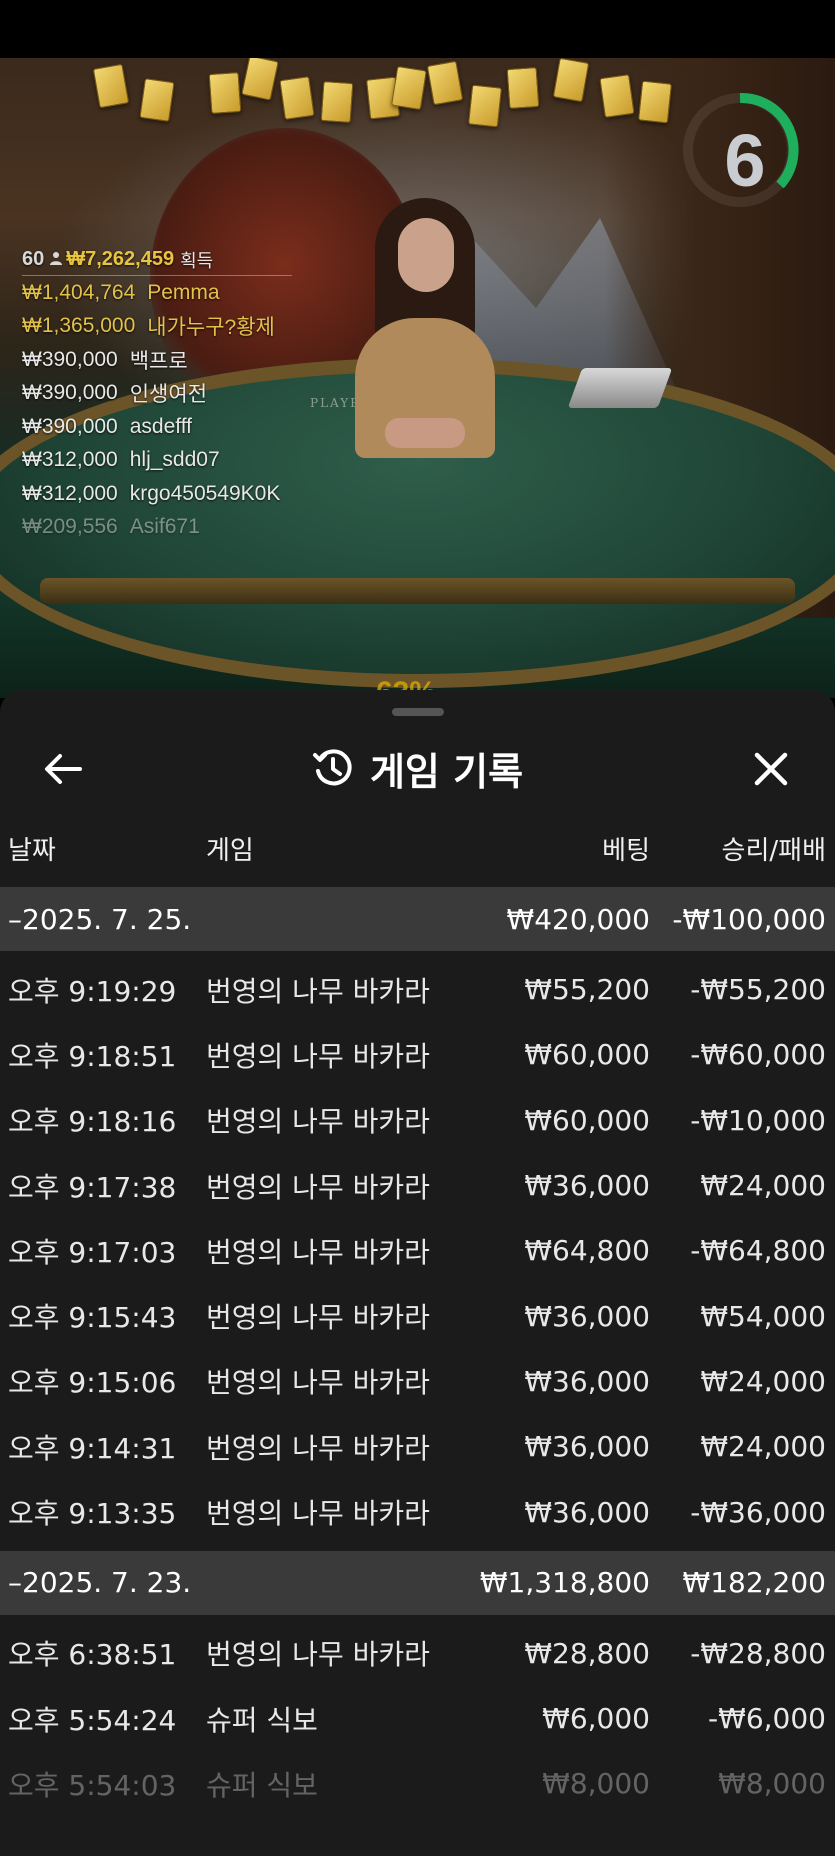 The width and height of the screenshot is (835, 1856). Describe the element at coordinates (758, 1120) in the screenshot. I see `row-result: -₩10,000` at that location.